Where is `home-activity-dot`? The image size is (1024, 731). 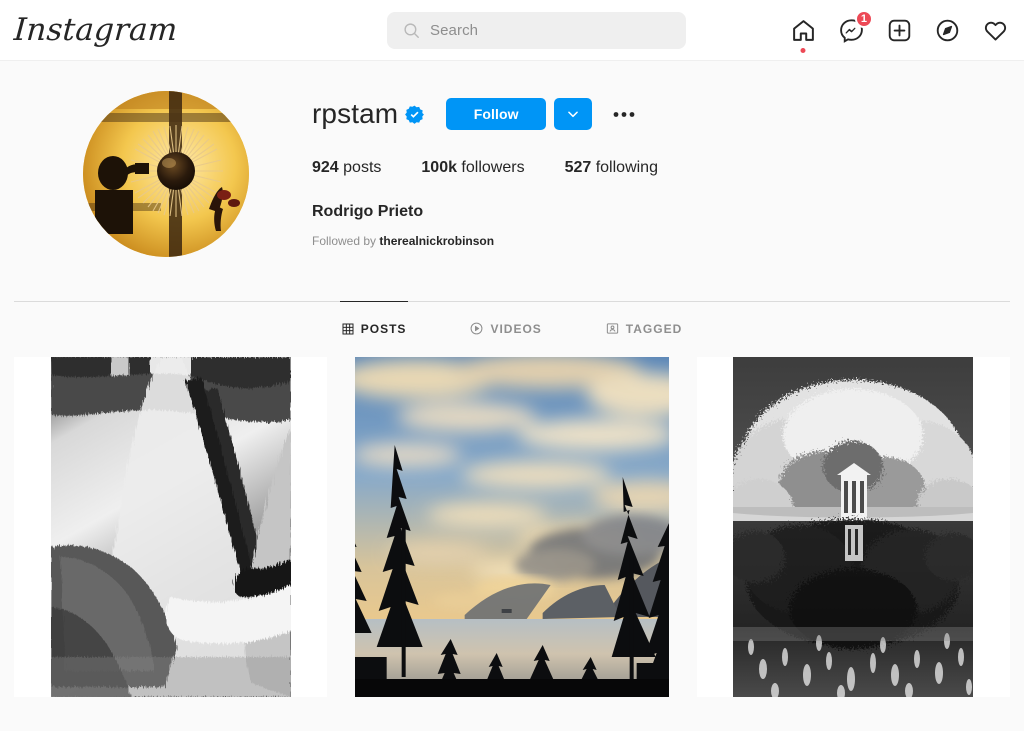 home-activity-dot is located at coordinates (803, 50).